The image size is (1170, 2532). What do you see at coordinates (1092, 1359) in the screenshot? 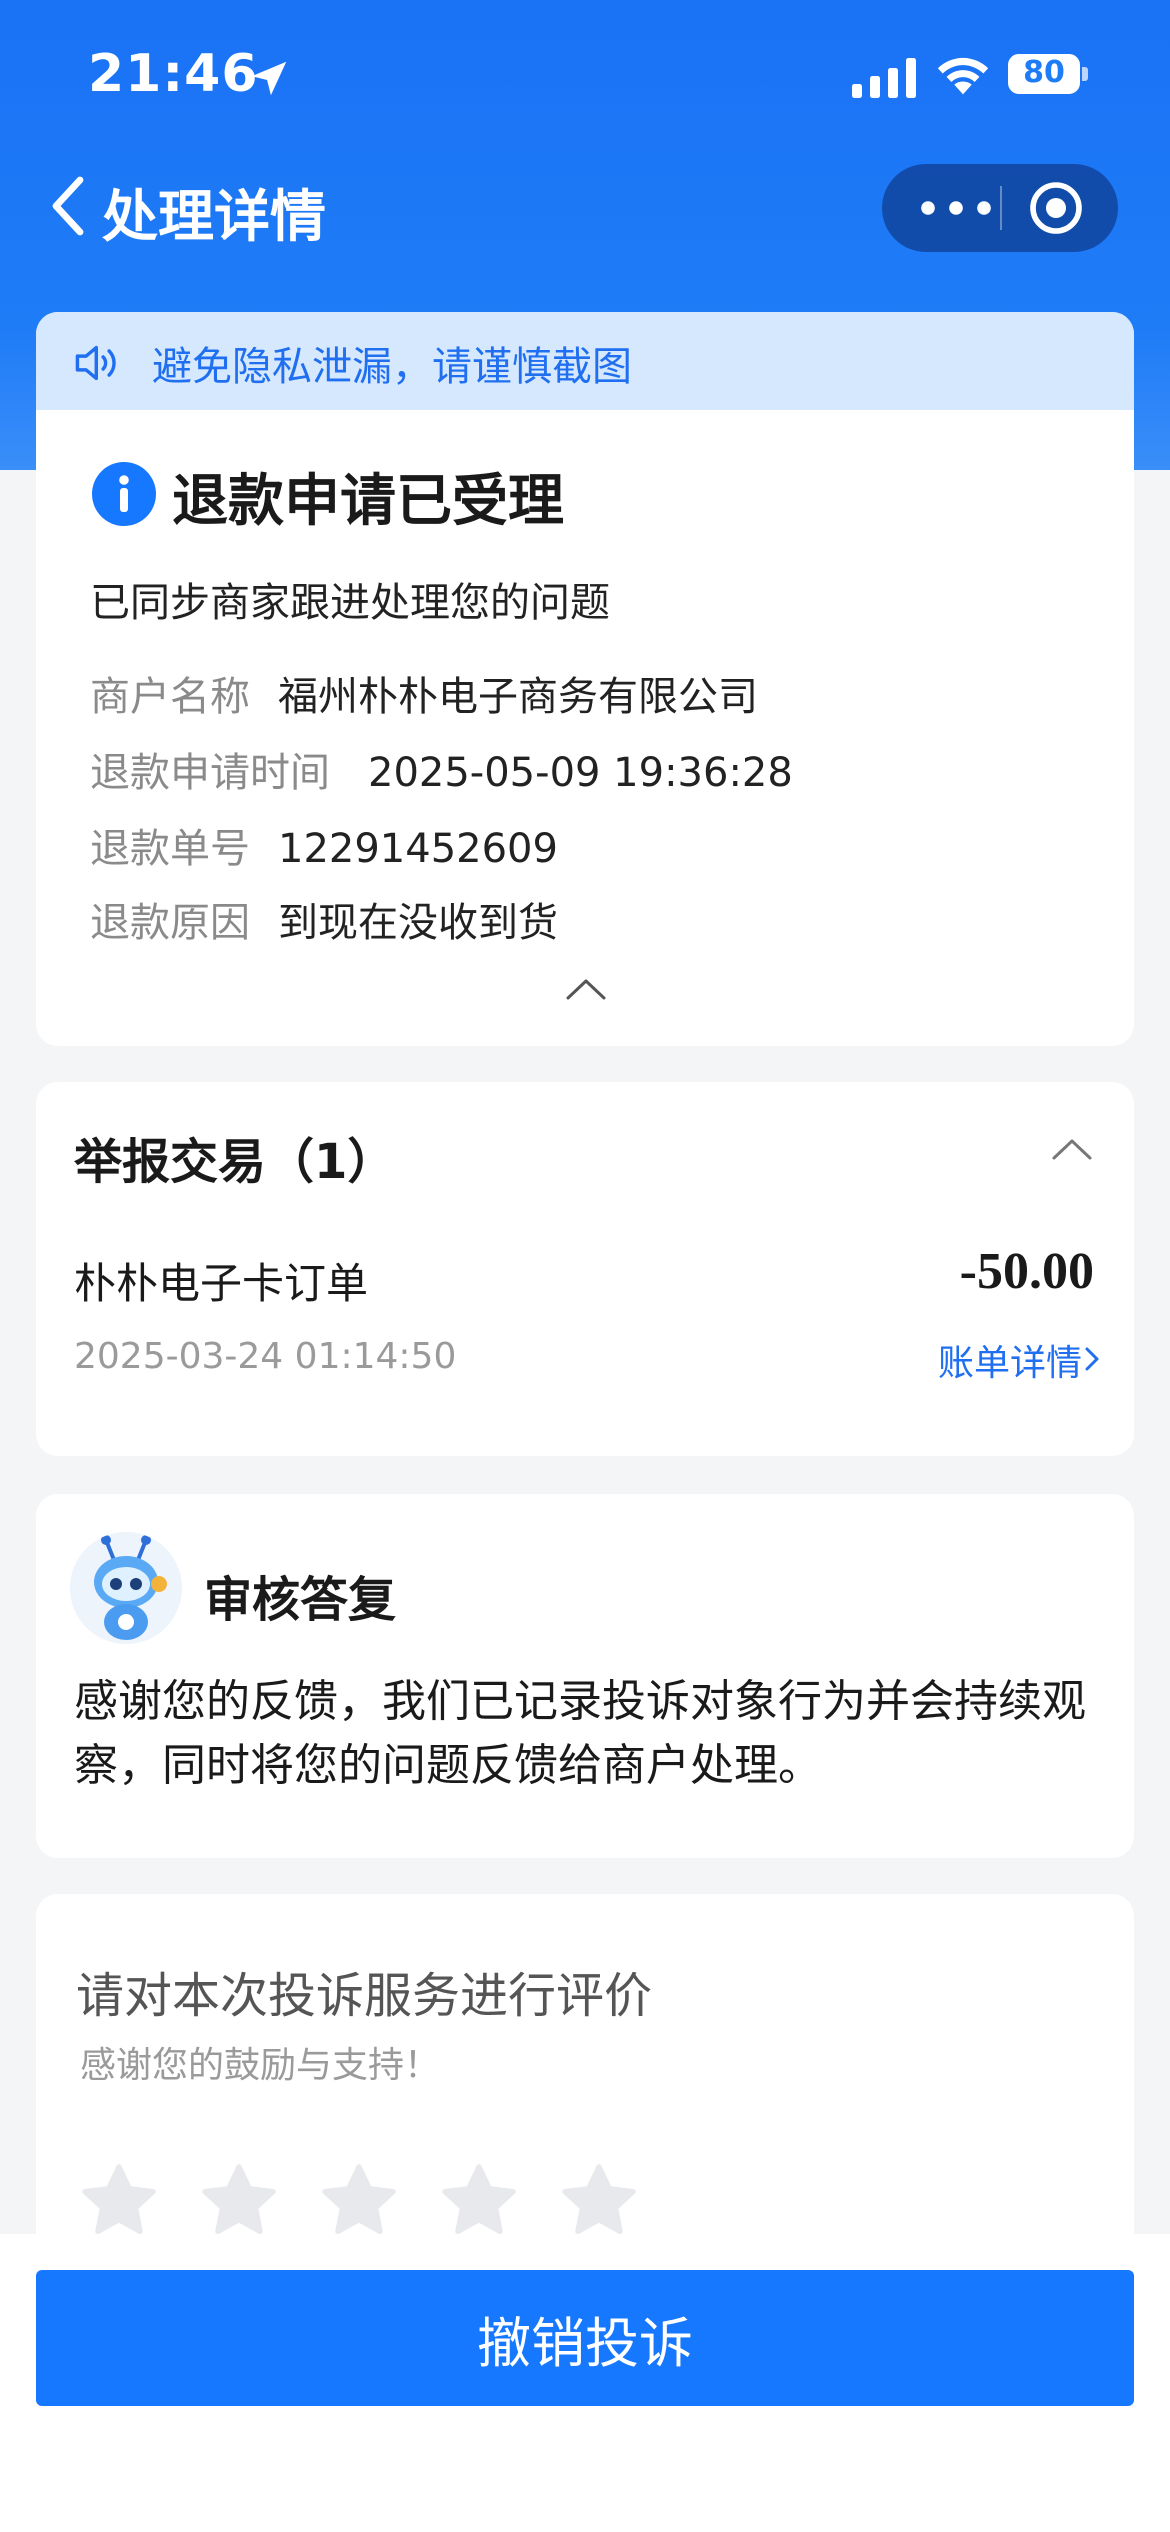
I see `chevron-right-icon` at bounding box center [1092, 1359].